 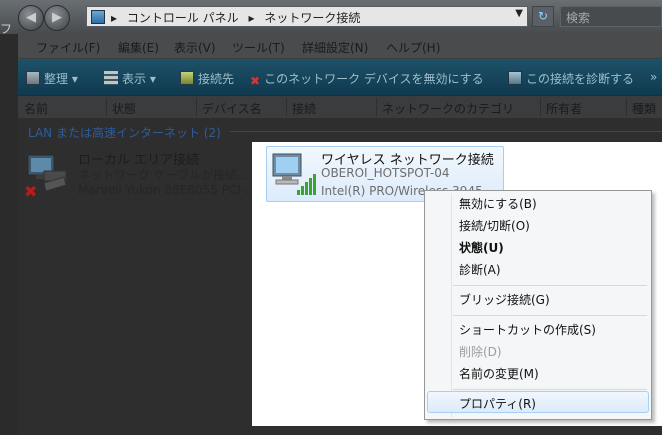 What do you see at coordinates (47, 175) in the screenshot?
I see `lan-connection-icon: ✖` at bounding box center [47, 175].